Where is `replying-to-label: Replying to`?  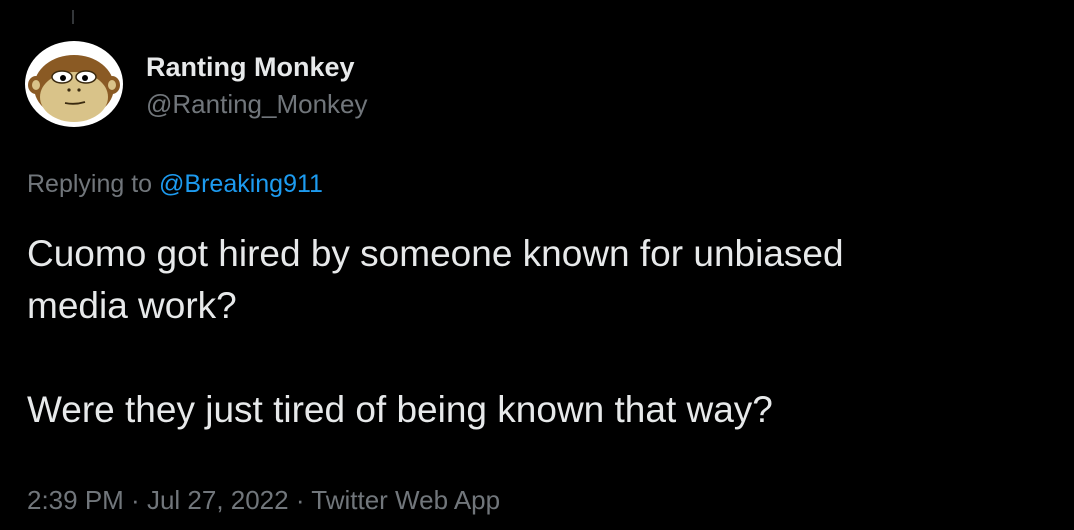 replying-to-label: Replying to is located at coordinates (93, 184).